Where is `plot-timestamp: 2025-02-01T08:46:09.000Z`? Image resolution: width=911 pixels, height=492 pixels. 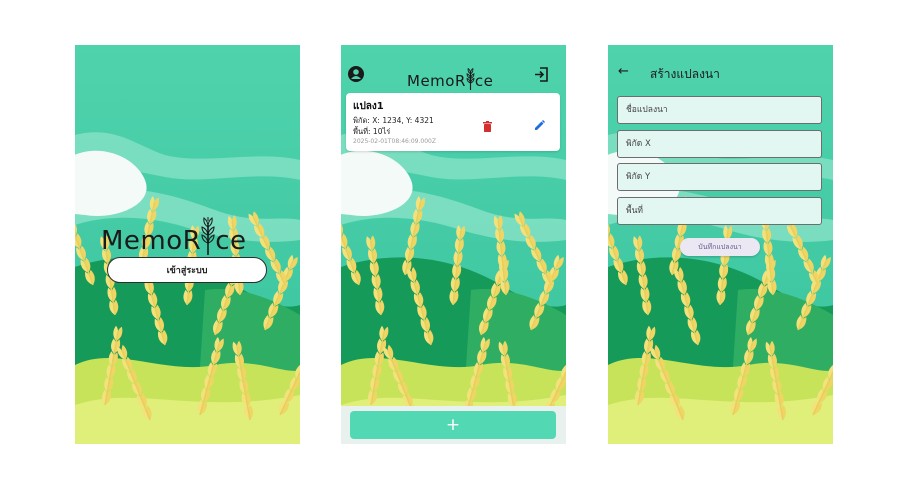 plot-timestamp: 2025-02-01T08:46:09.000Z is located at coordinates (394, 141).